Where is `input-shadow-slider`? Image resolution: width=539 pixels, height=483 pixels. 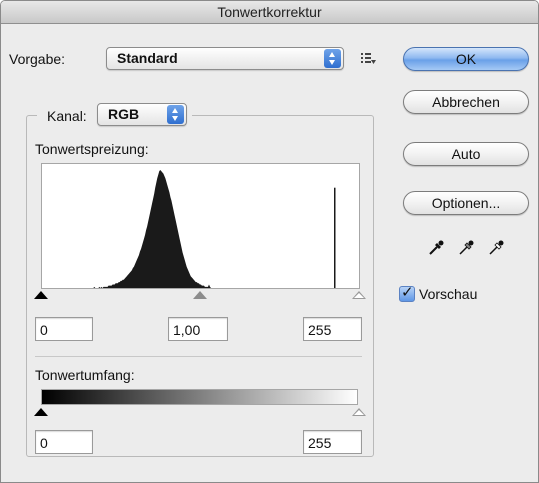 input-shadow-slider is located at coordinates (41, 295).